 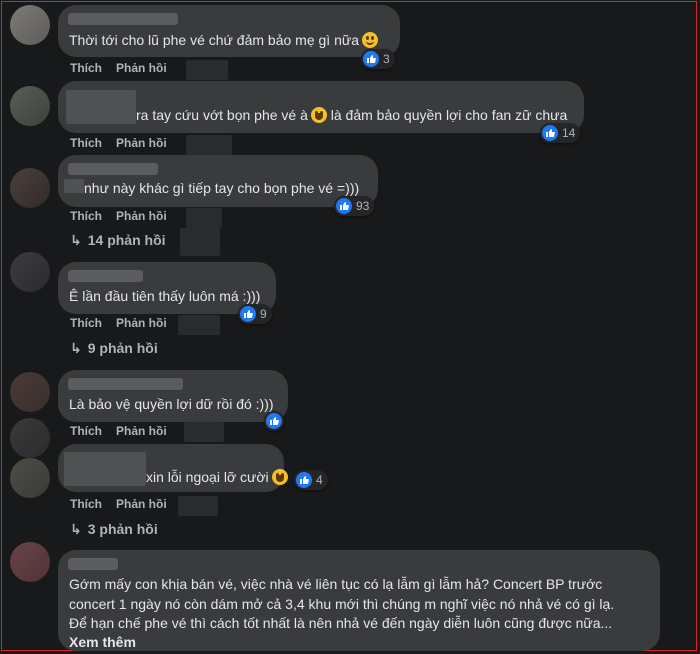 I want to click on comment-bubble: xin lỗi ngoại lỡ cười, so click(x=173, y=468).